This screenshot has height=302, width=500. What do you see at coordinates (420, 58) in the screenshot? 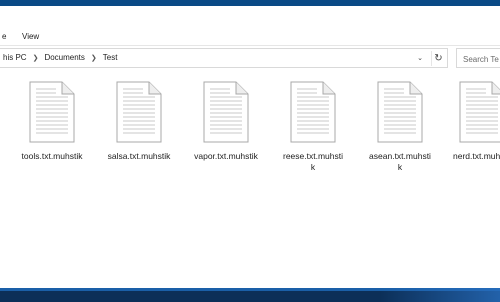
I see `chevron-down-icon: ⌄` at bounding box center [420, 58].